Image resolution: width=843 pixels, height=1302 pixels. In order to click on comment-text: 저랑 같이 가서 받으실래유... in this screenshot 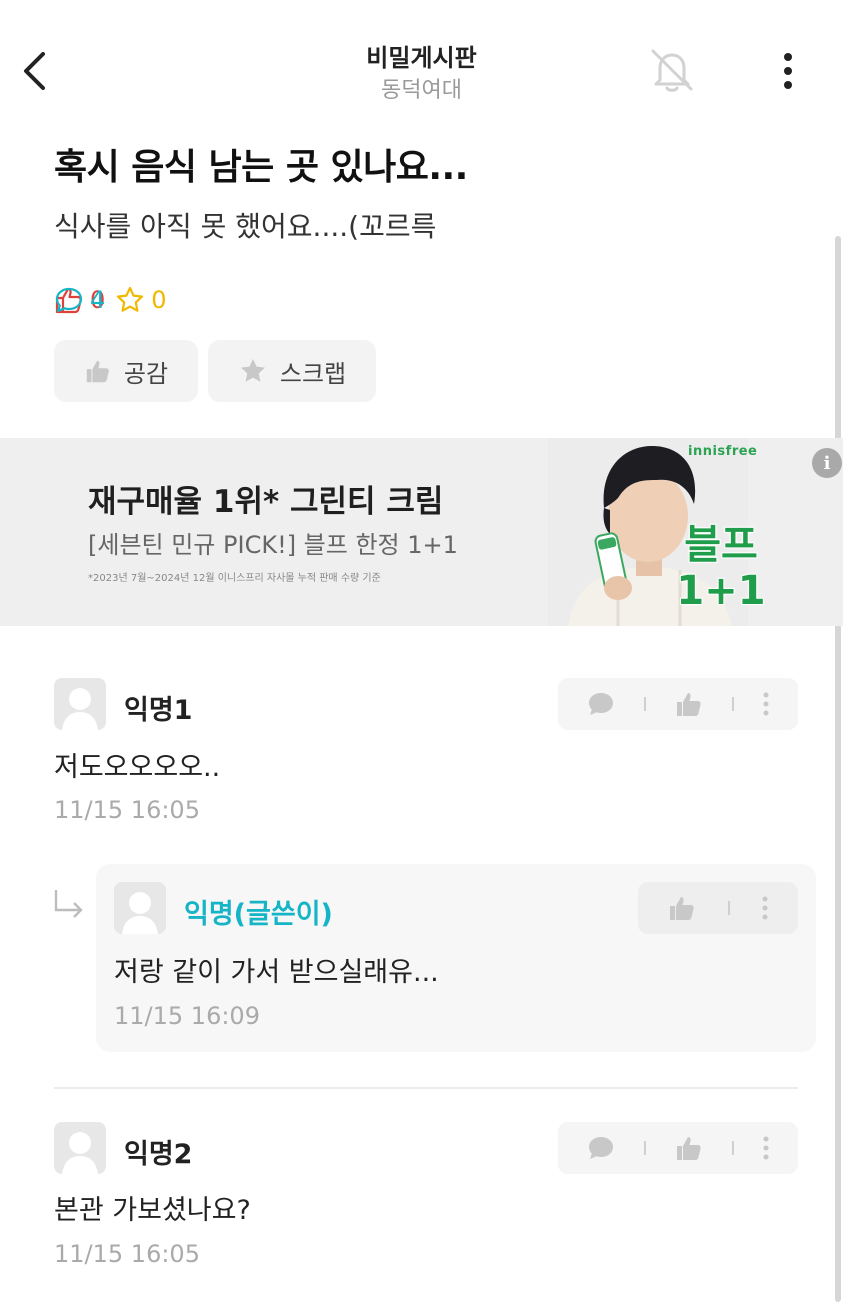, I will do `click(276, 972)`.